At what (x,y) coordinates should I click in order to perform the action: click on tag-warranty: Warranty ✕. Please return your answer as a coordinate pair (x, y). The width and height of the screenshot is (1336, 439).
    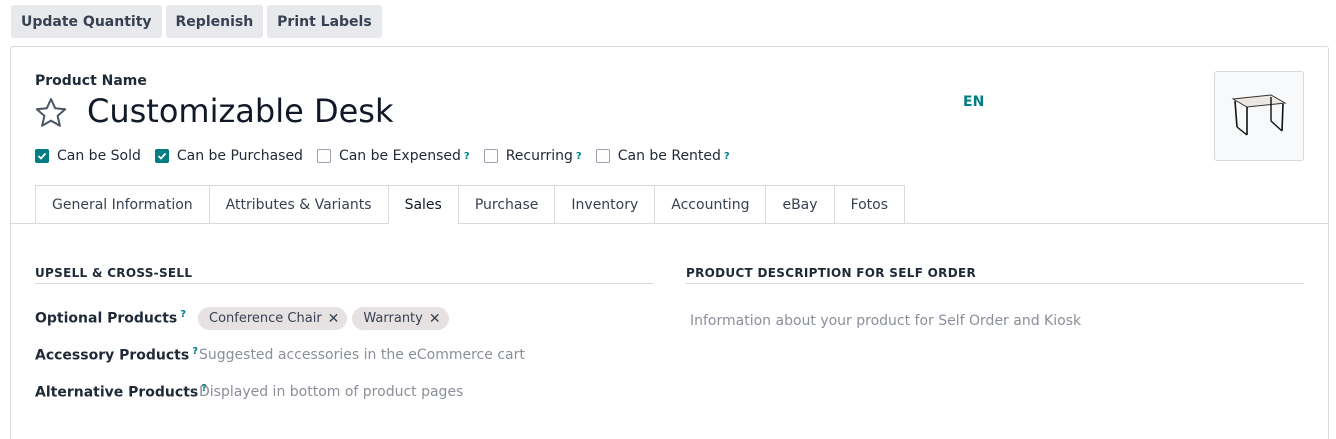
    Looking at the image, I should click on (400, 318).